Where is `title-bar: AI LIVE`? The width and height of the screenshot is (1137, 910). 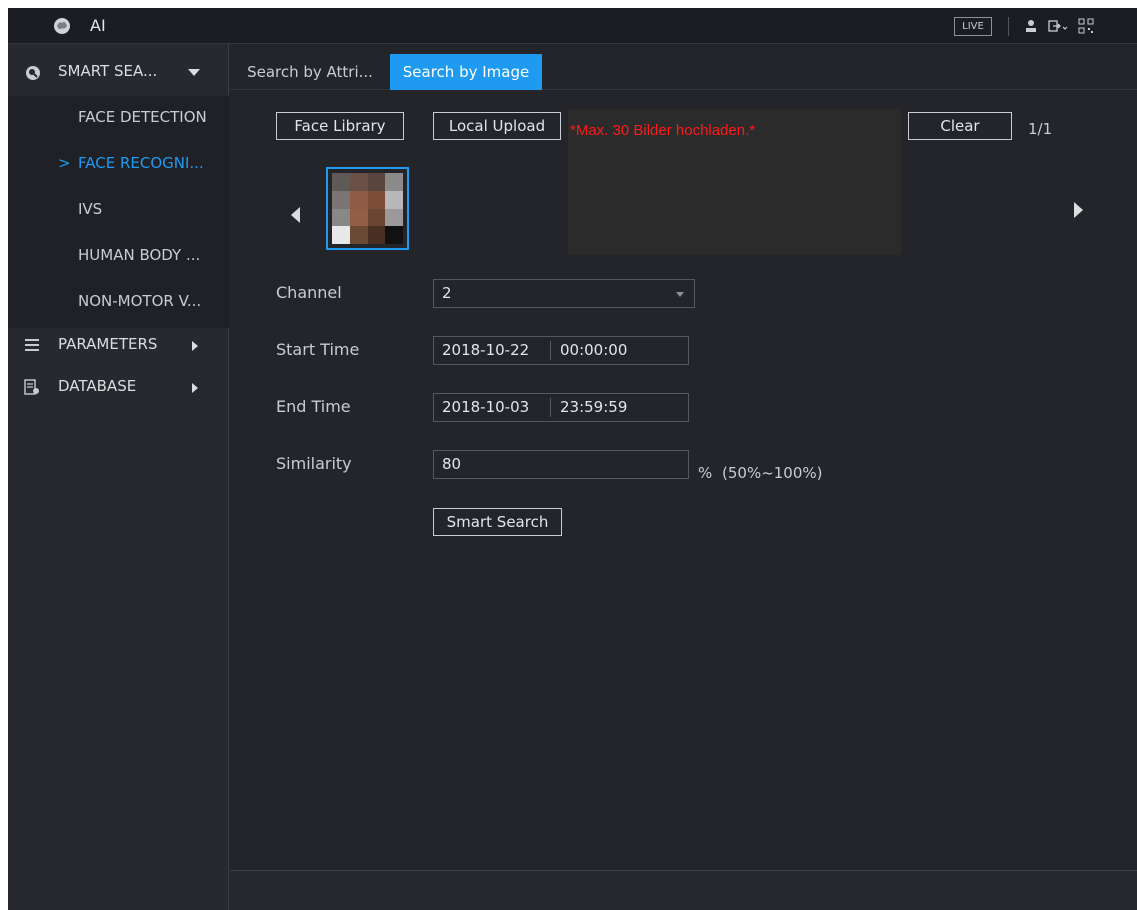 title-bar: AI LIVE is located at coordinates (572, 26).